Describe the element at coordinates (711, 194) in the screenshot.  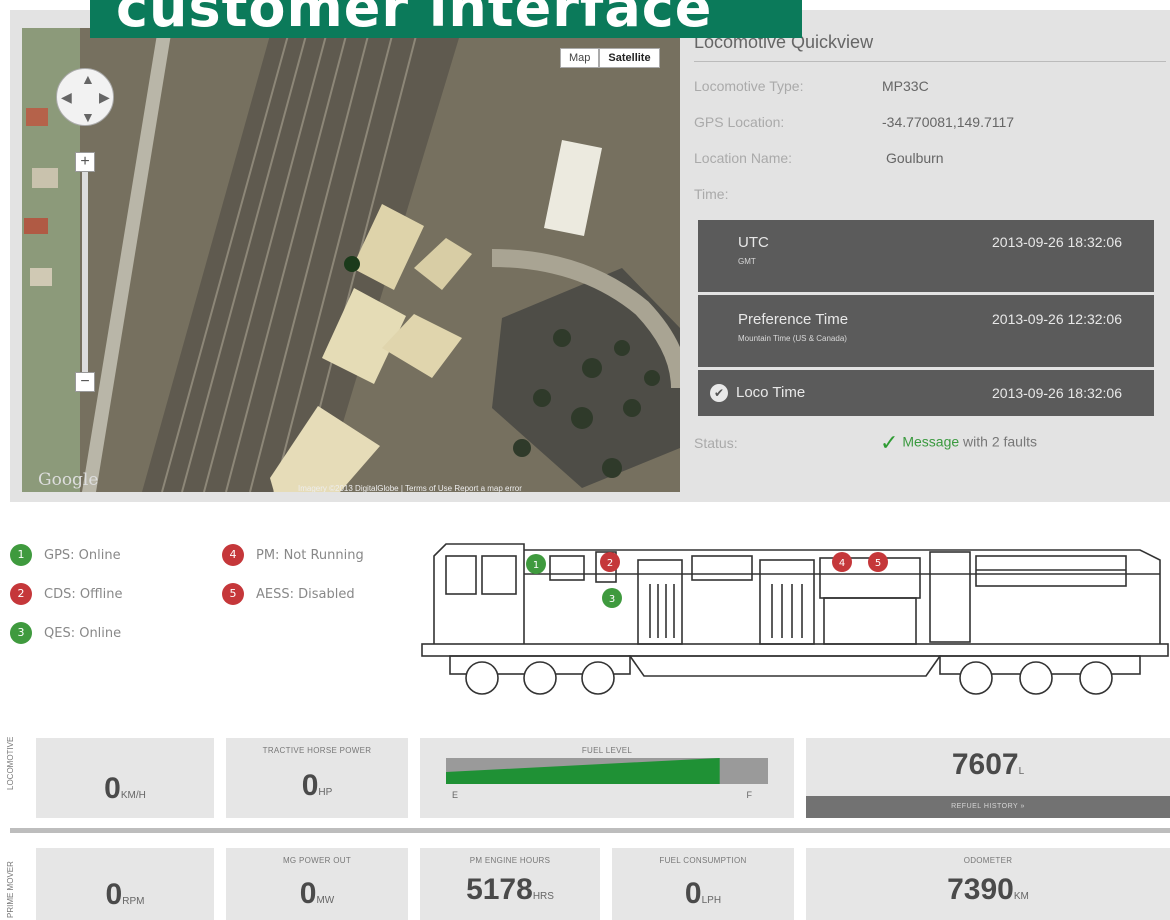
I see `time-label: Time:` at that location.